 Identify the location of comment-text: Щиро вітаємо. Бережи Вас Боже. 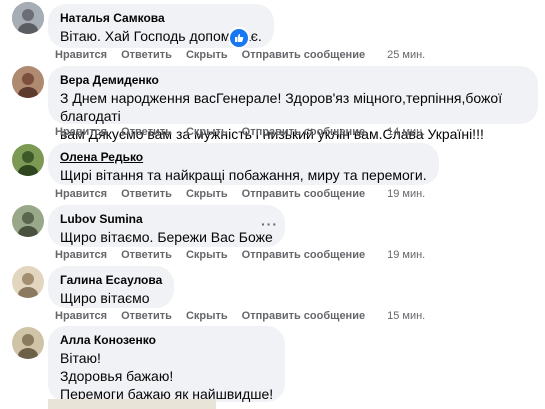
(166, 237).